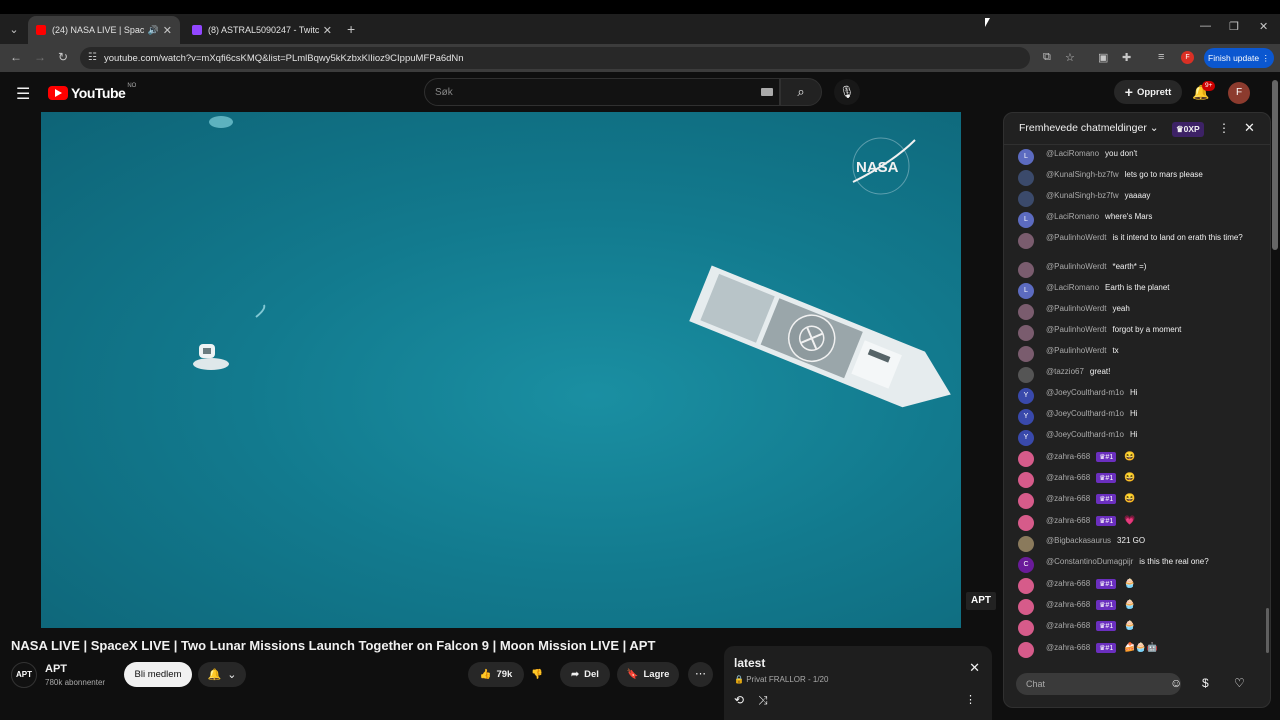 The image size is (1280, 720). What do you see at coordinates (1161, 57) in the screenshot?
I see `media-control-icon: ≡` at bounding box center [1161, 57].